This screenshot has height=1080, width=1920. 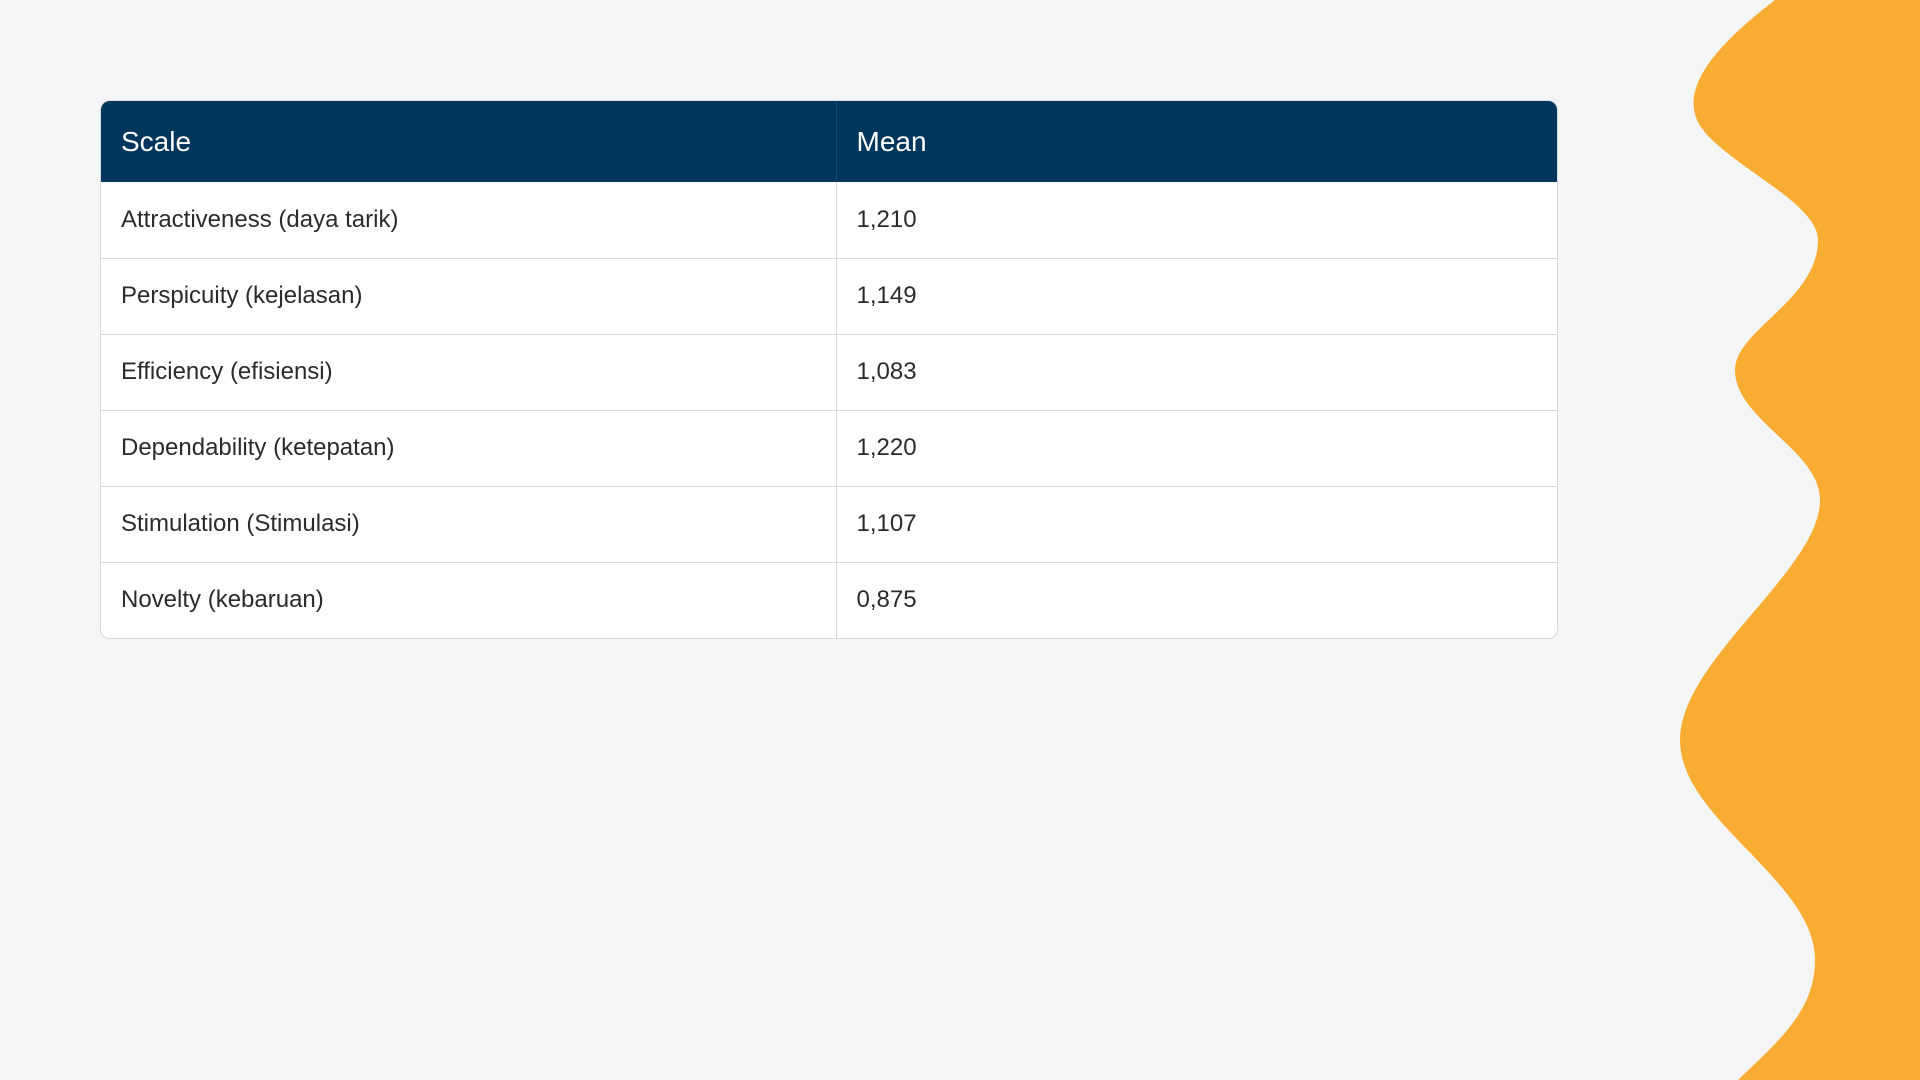 I want to click on table-row: Attractiveness (daya tarik) 1,210, so click(x=829, y=220).